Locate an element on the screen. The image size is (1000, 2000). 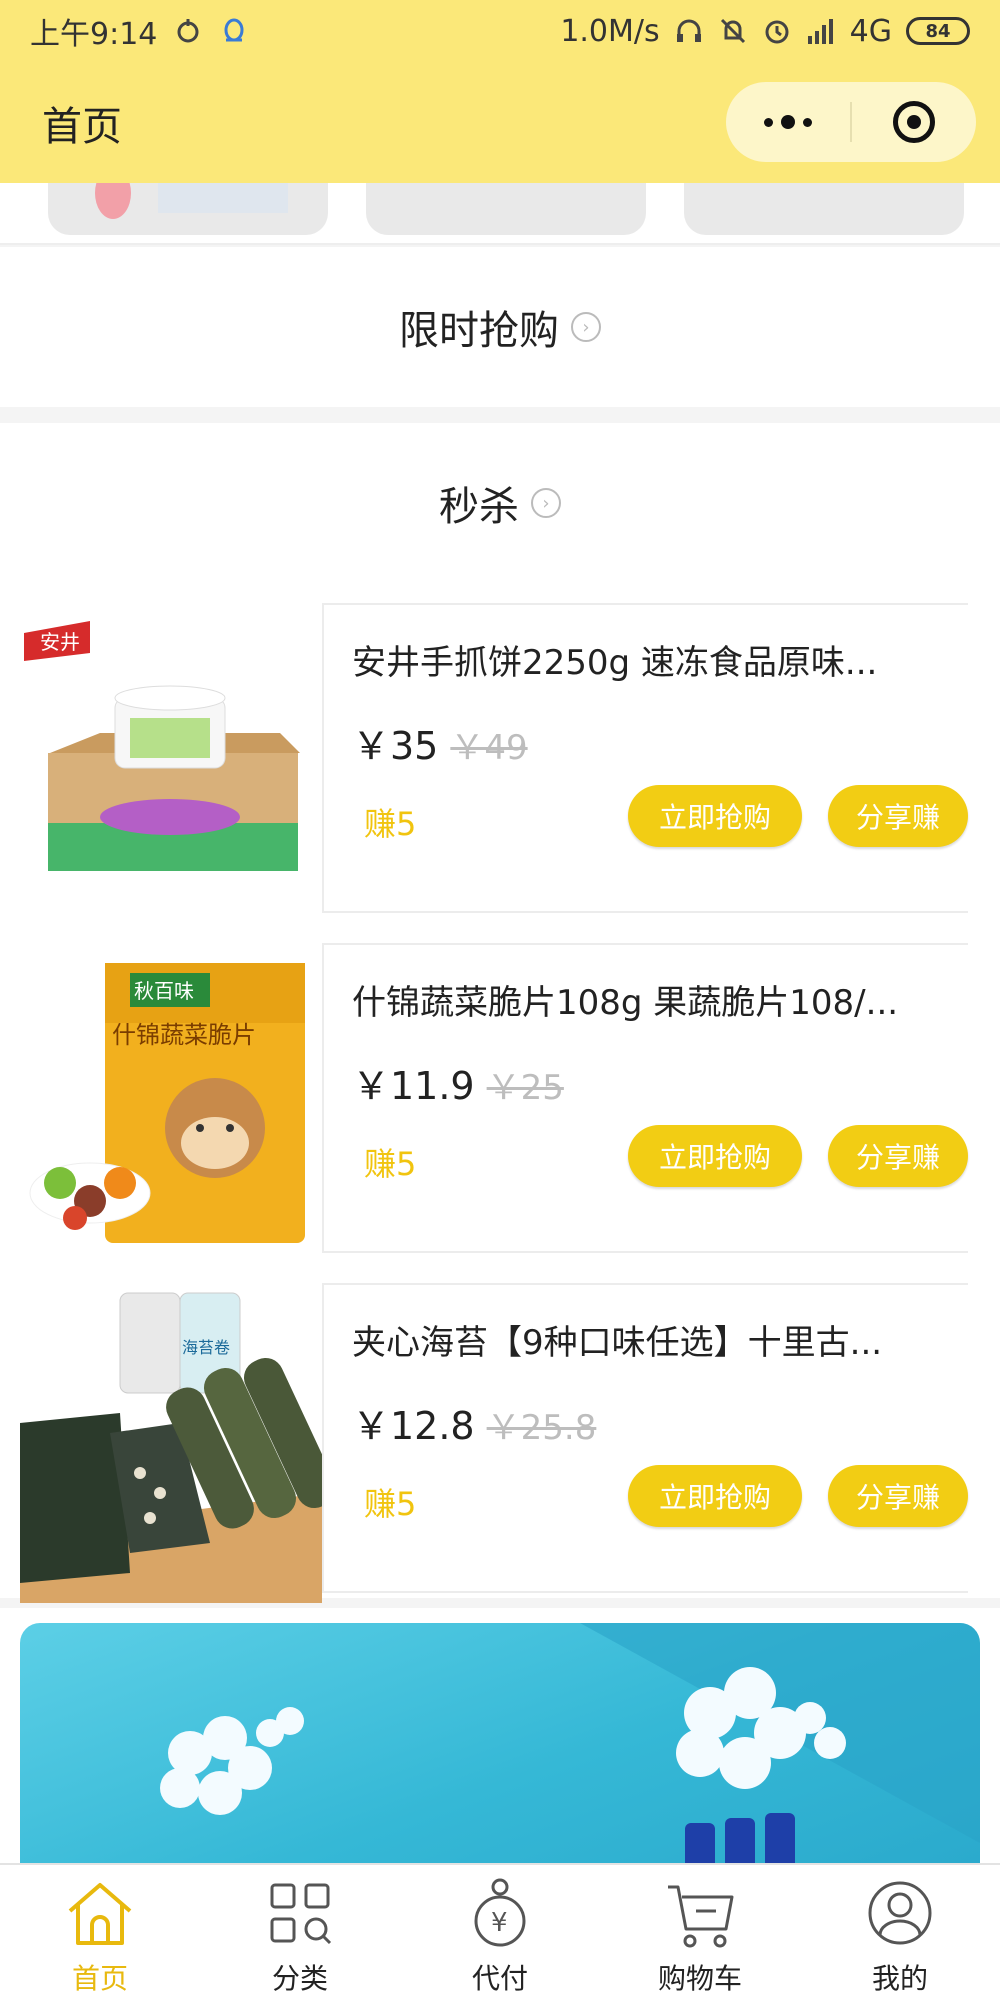
flower-decoration is located at coordinates (503, 1741).